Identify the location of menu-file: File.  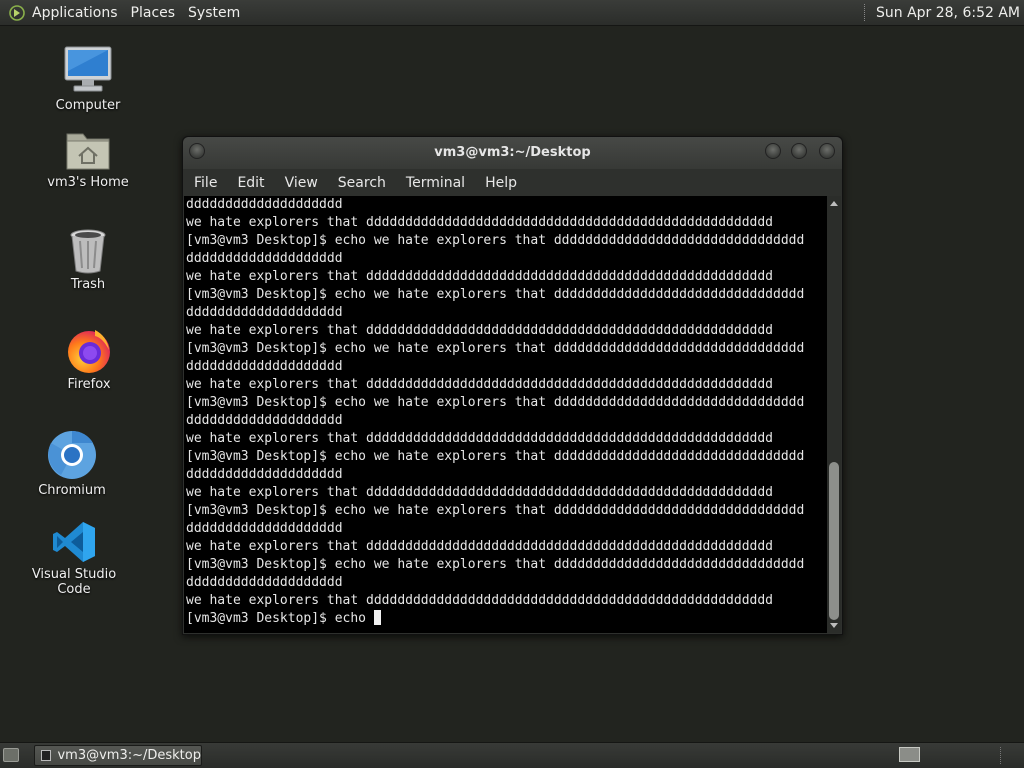
(205, 183).